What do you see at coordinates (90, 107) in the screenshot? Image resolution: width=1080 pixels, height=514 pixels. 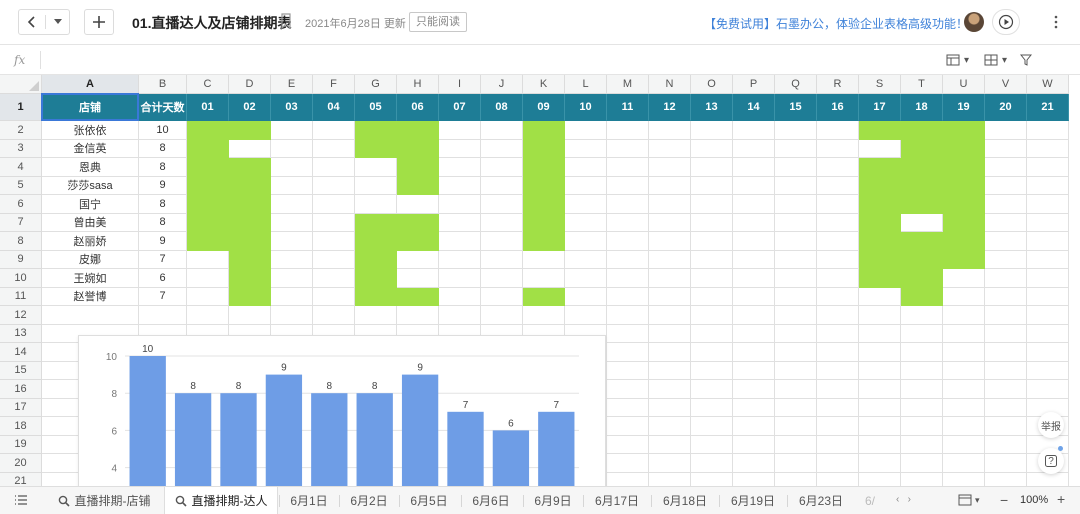 I see `header-cell: 店铺` at bounding box center [90, 107].